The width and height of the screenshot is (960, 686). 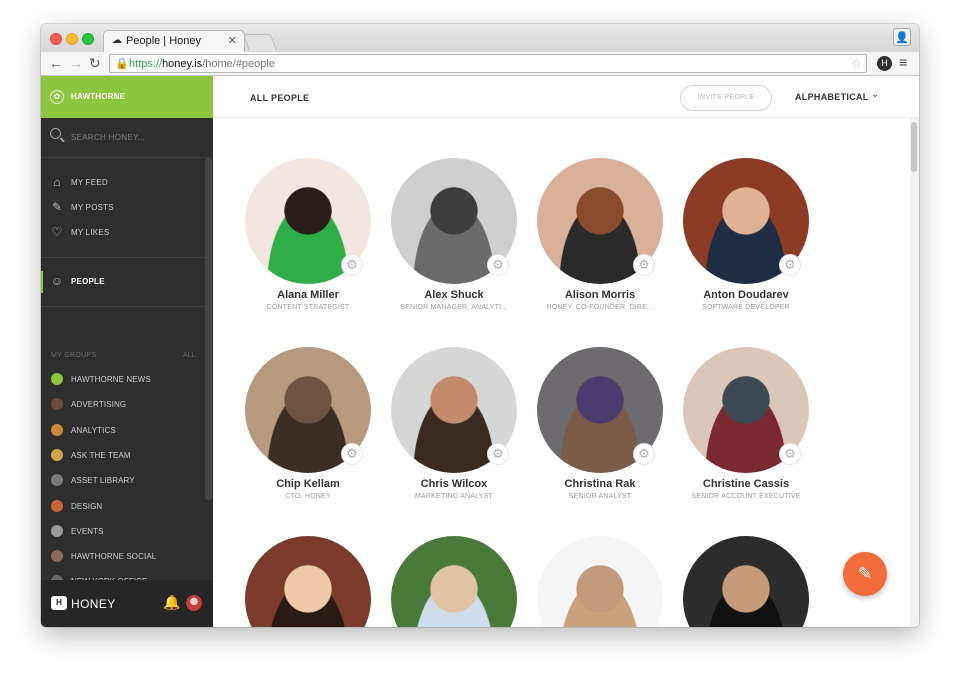 I want to click on sidebar-group-item: DESIGN, so click(x=123, y=506).